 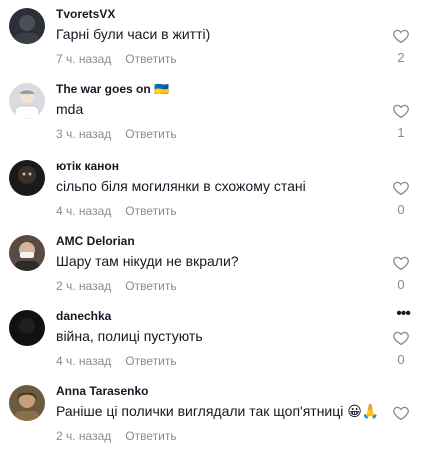 What do you see at coordinates (95, 241) in the screenshot?
I see `username: AMC Delorian` at bounding box center [95, 241].